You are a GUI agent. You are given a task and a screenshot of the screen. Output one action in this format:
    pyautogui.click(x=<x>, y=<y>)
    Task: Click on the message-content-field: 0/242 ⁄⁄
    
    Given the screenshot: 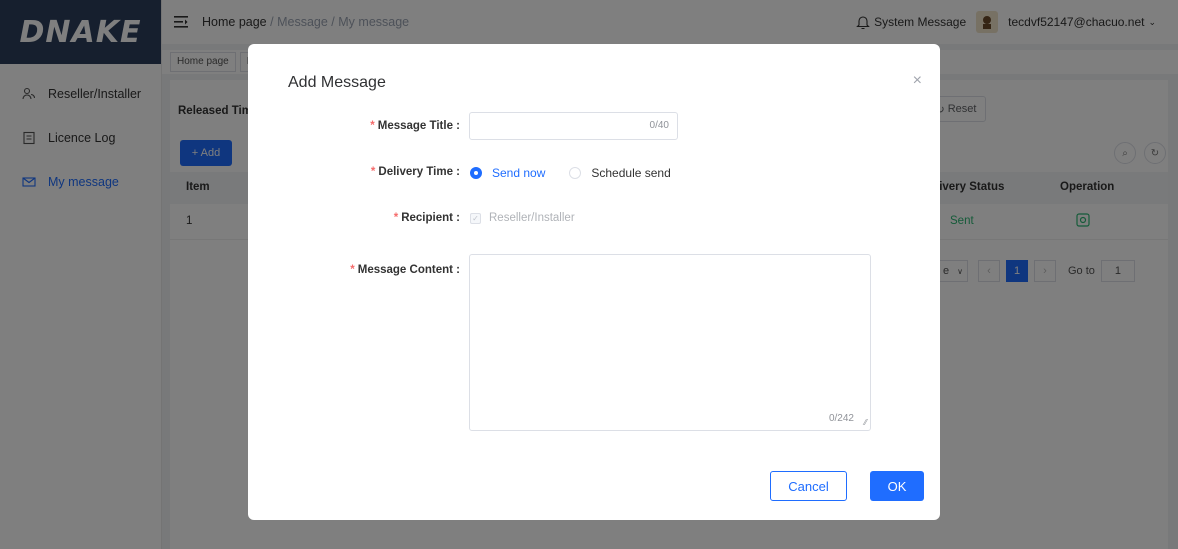 What is the action you would take?
    pyautogui.click(x=670, y=342)
    